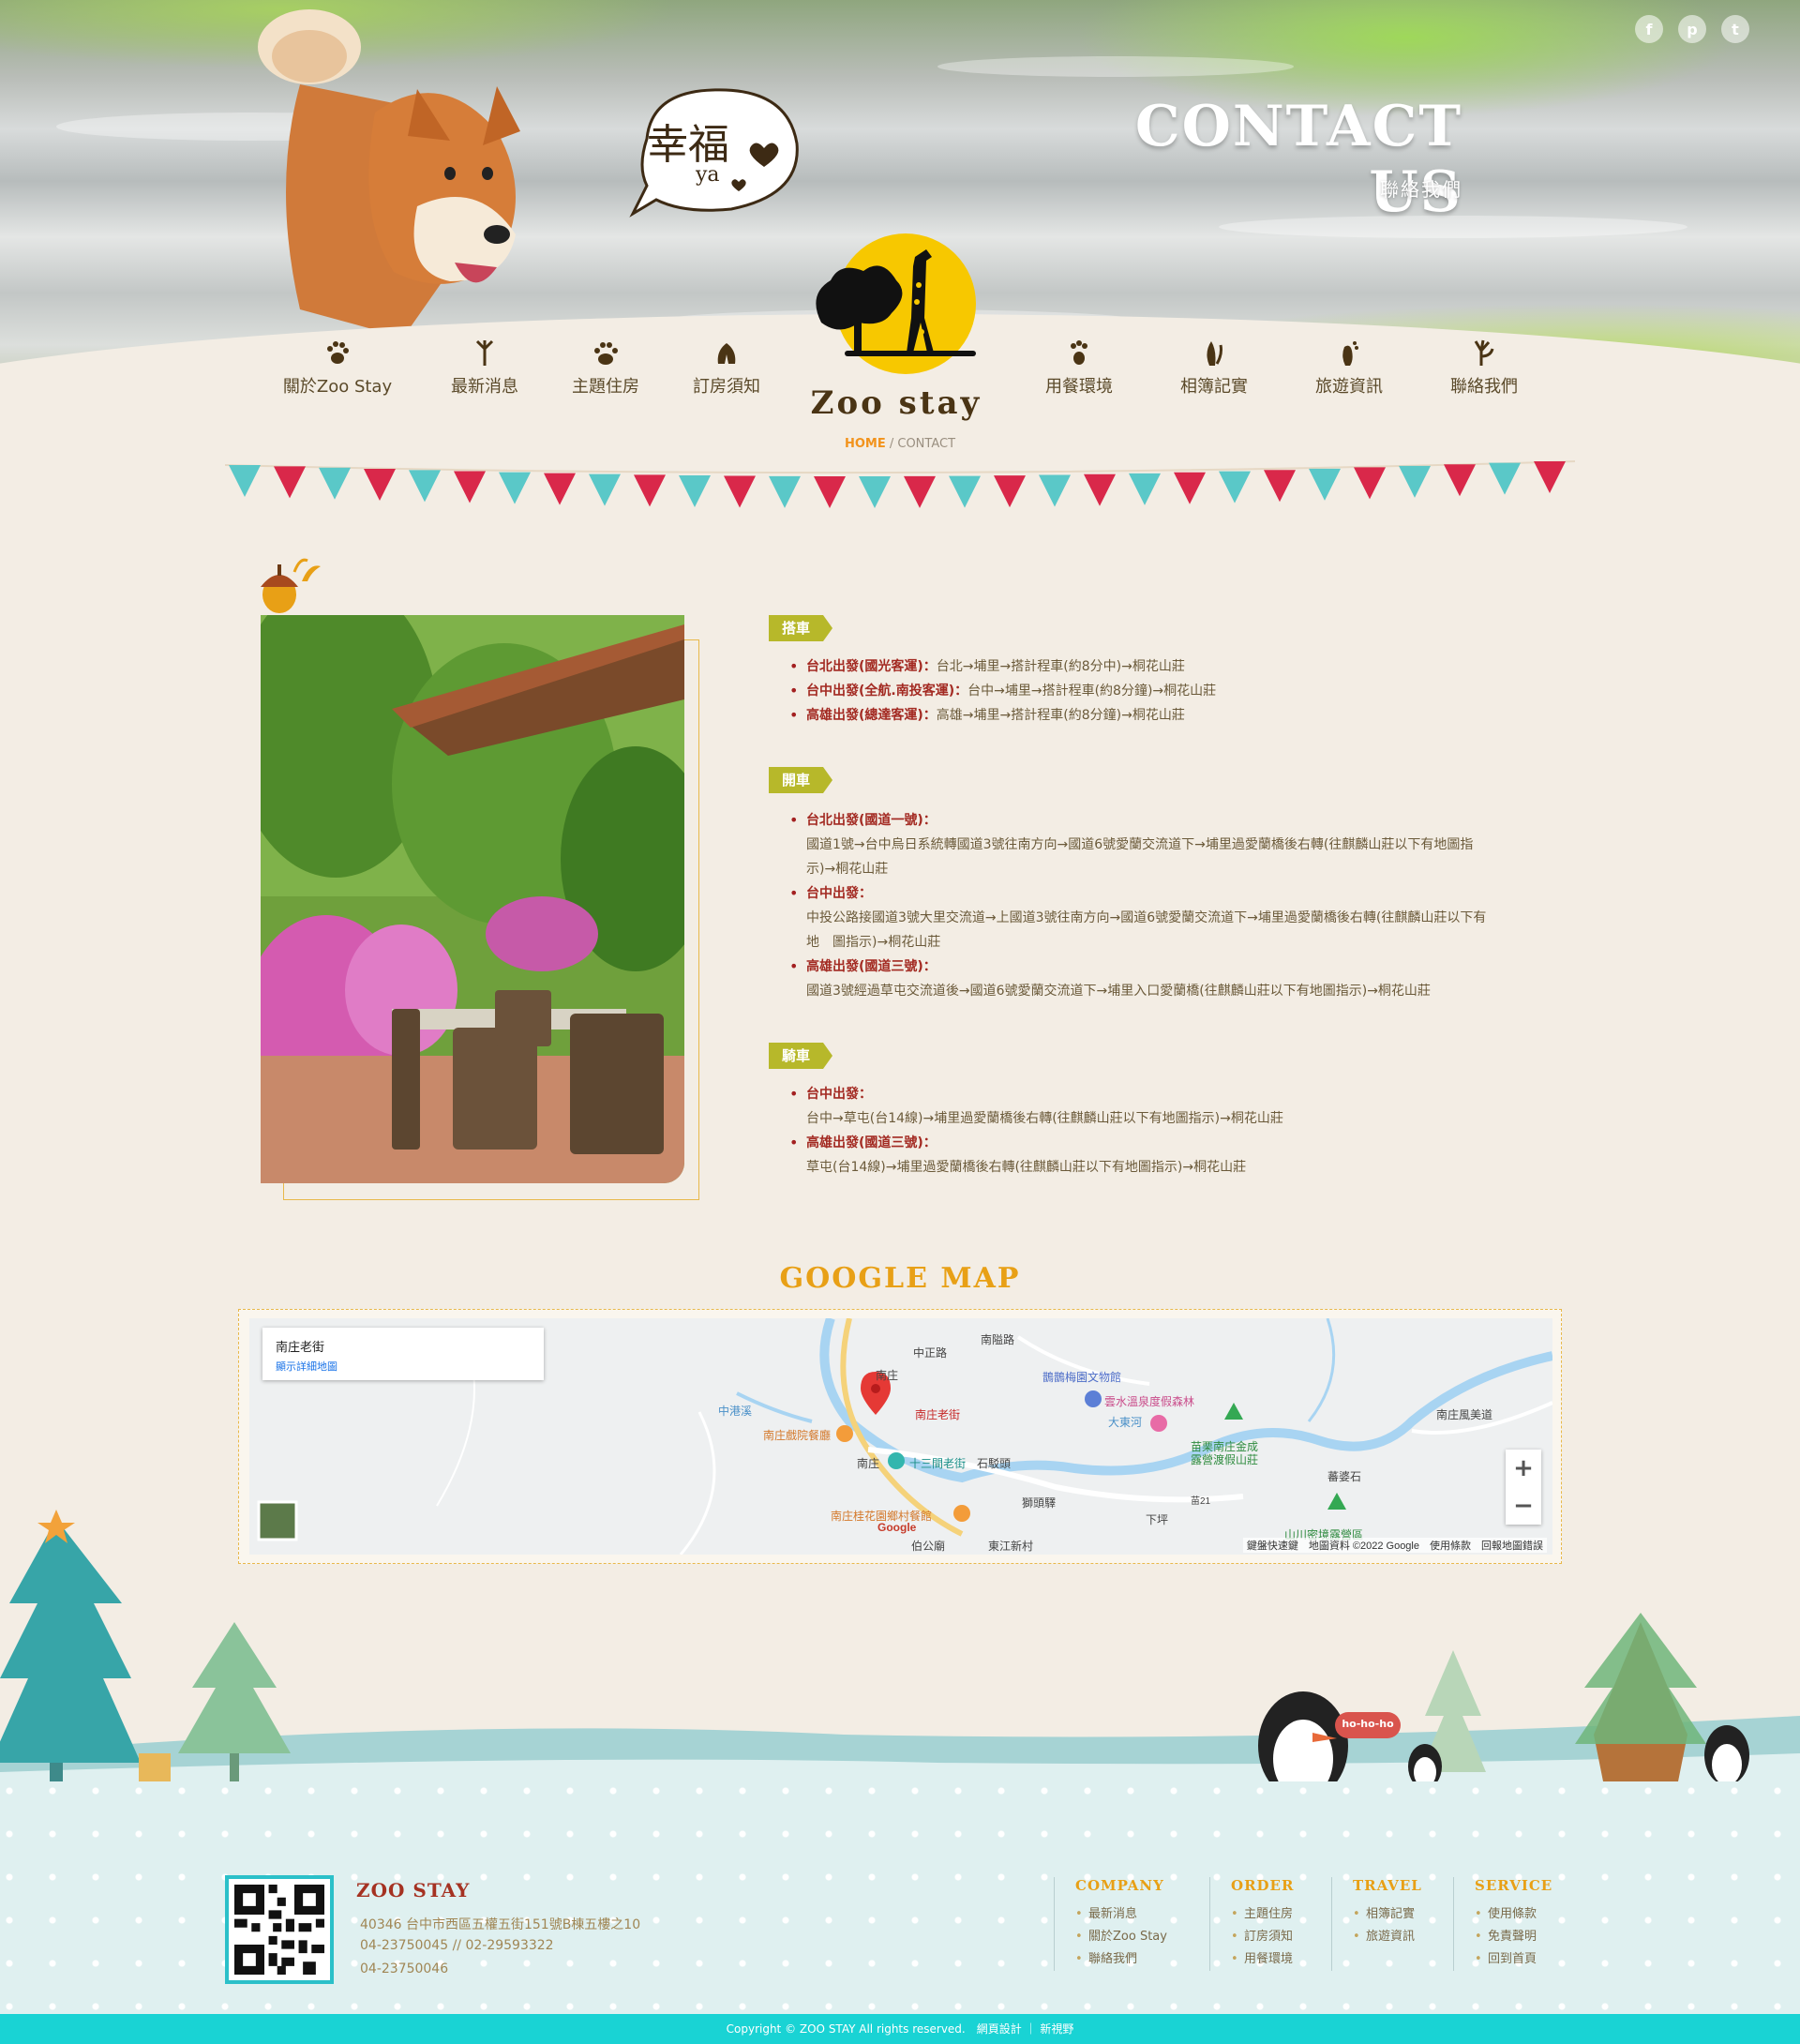 Image resolution: width=1800 pixels, height=2044 pixels. I want to click on patio-garden-photo, so click(472, 899).